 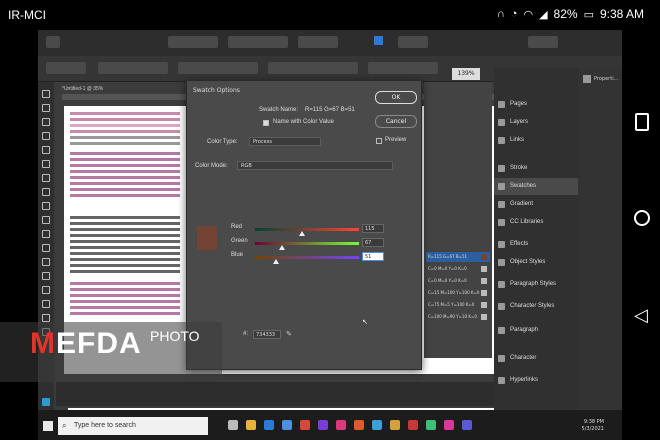 I want to click on frame-fit-icon, so click(x=378, y=40).